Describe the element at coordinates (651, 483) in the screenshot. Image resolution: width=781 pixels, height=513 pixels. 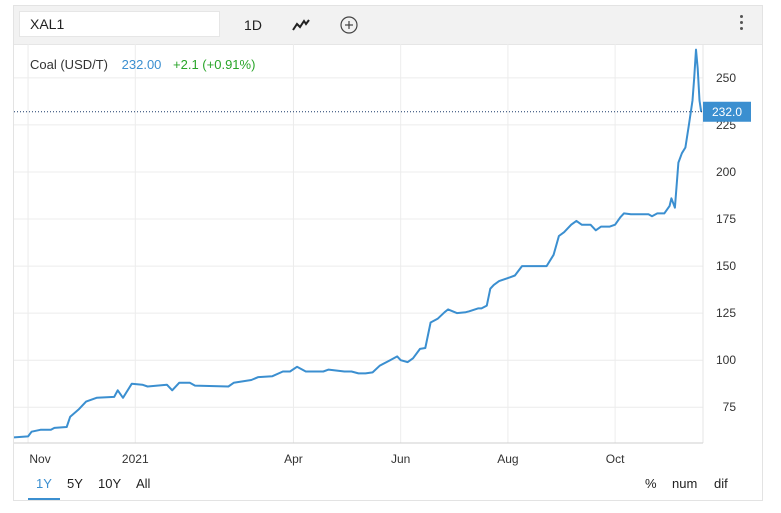
I see `mode-percent-button: %` at that location.